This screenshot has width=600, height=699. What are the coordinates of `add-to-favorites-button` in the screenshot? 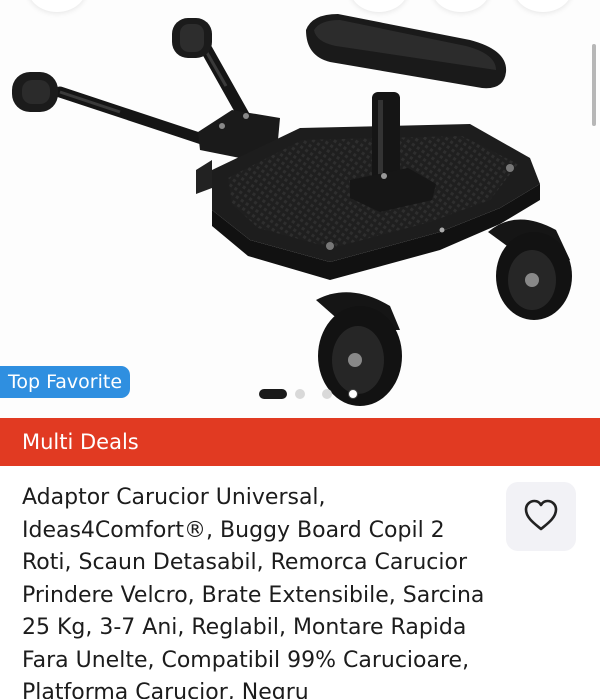 It's located at (541, 516).